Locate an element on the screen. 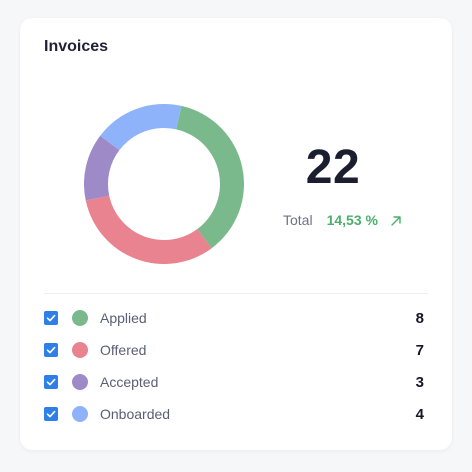  applied-checkbox is located at coordinates (51, 318).